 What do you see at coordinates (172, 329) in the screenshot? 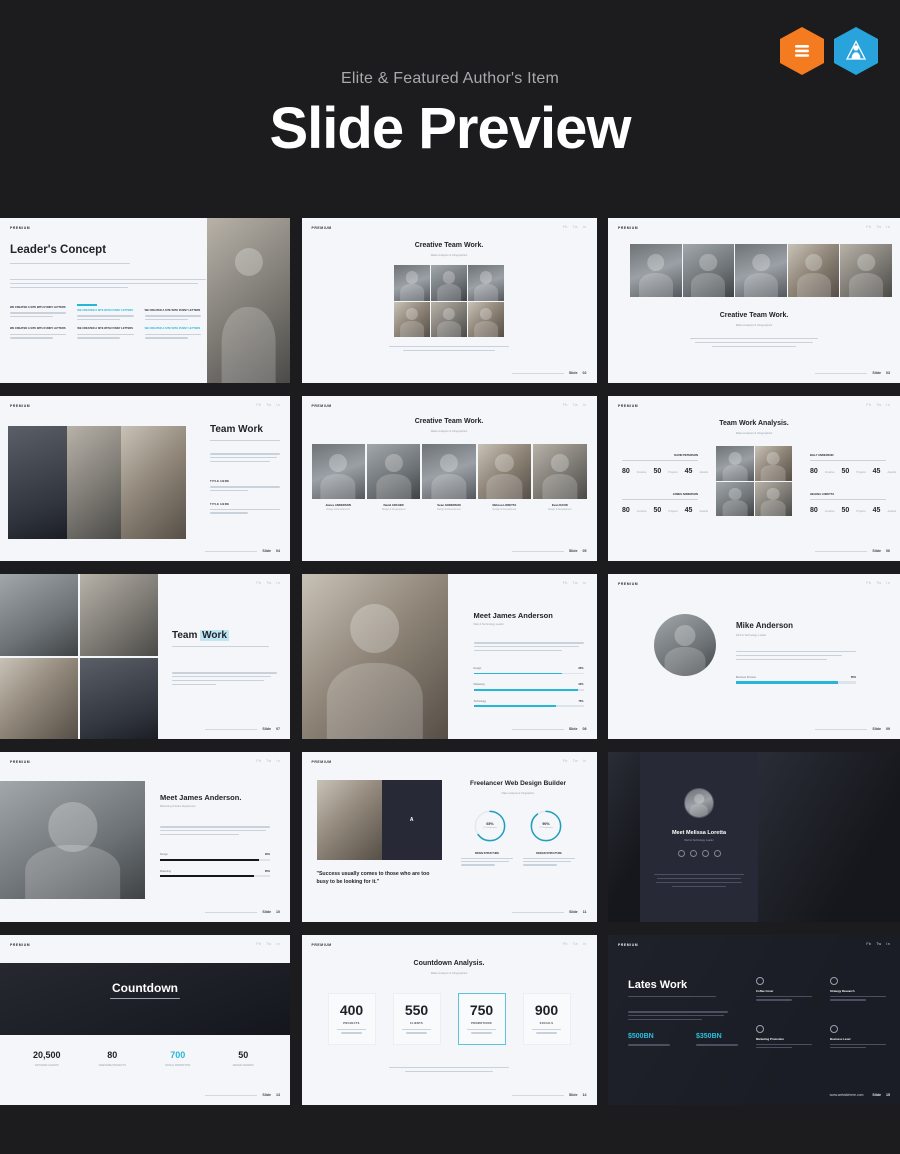
I see `concept-item-label: WE CREATED A SITE WITH FUNNY LETTERS` at bounding box center [172, 329].